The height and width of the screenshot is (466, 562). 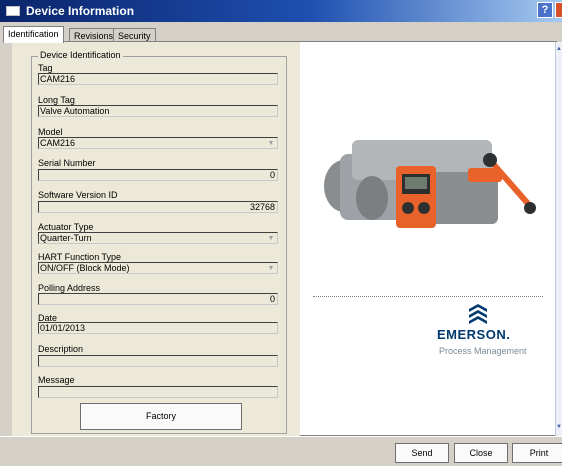 What do you see at coordinates (61, 349) in the screenshot?
I see `description-label: Description` at bounding box center [61, 349].